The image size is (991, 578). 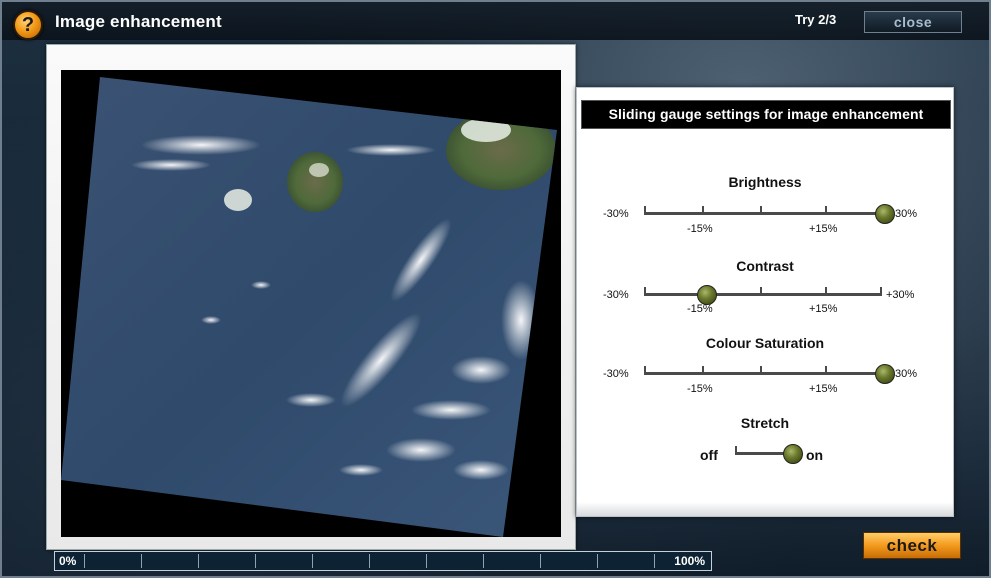 What do you see at coordinates (823, 309) in the screenshot?
I see `contrast-mark-plus: +15%` at bounding box center [823, 309].